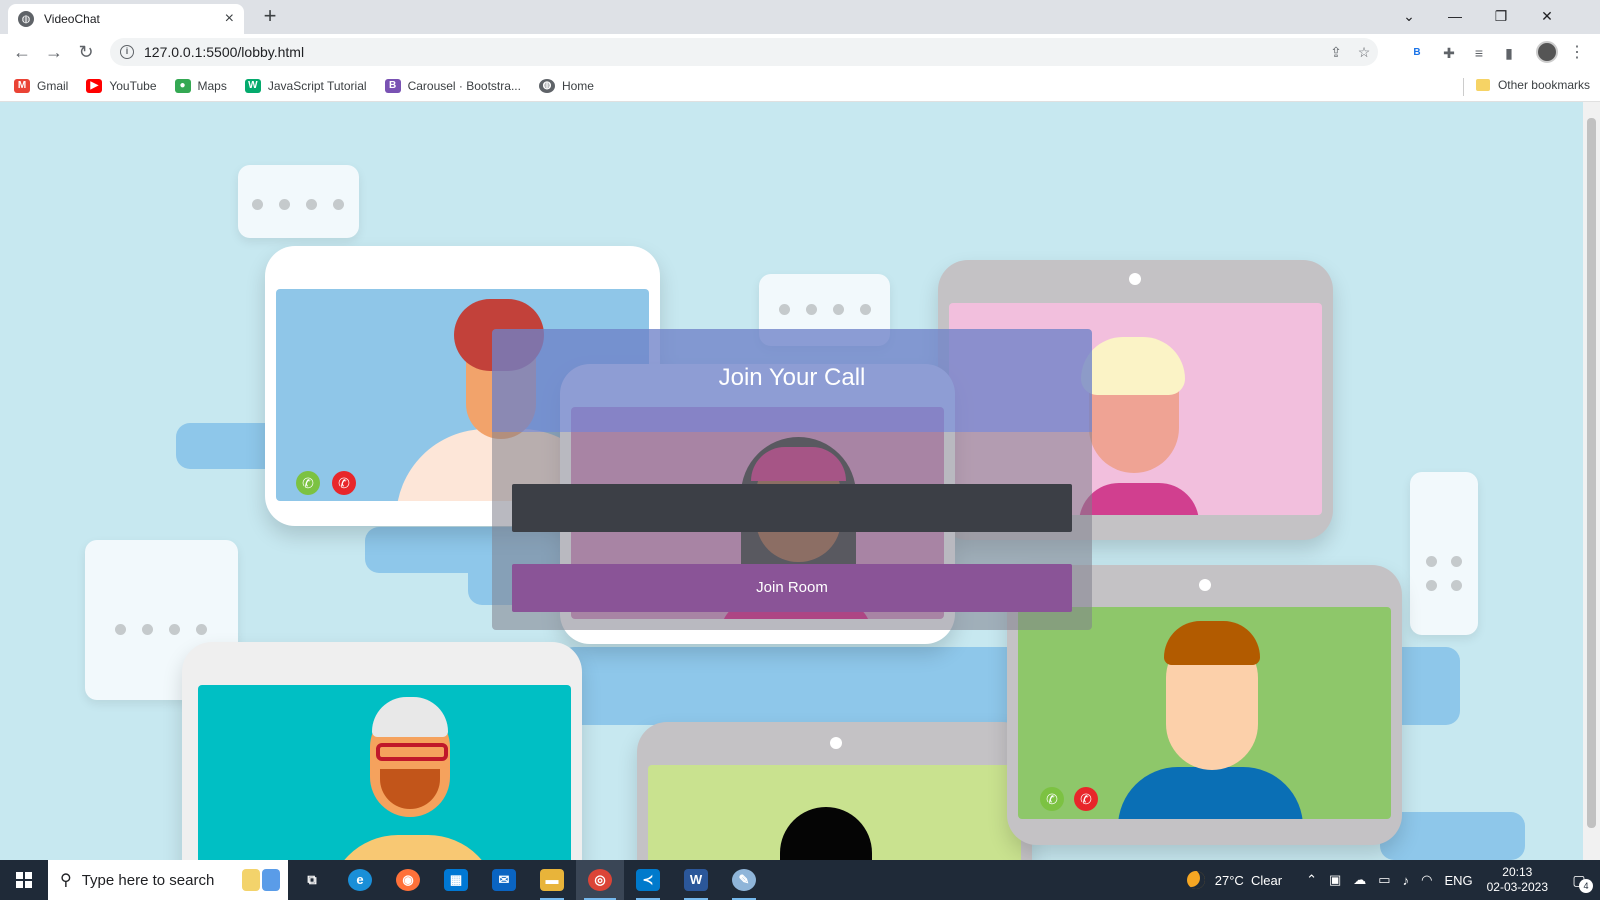  Describe the element at coordinates (733, 52) in the screenshot. I see `url-text: 127.0.0.1:5500/lobby.html` at that location.